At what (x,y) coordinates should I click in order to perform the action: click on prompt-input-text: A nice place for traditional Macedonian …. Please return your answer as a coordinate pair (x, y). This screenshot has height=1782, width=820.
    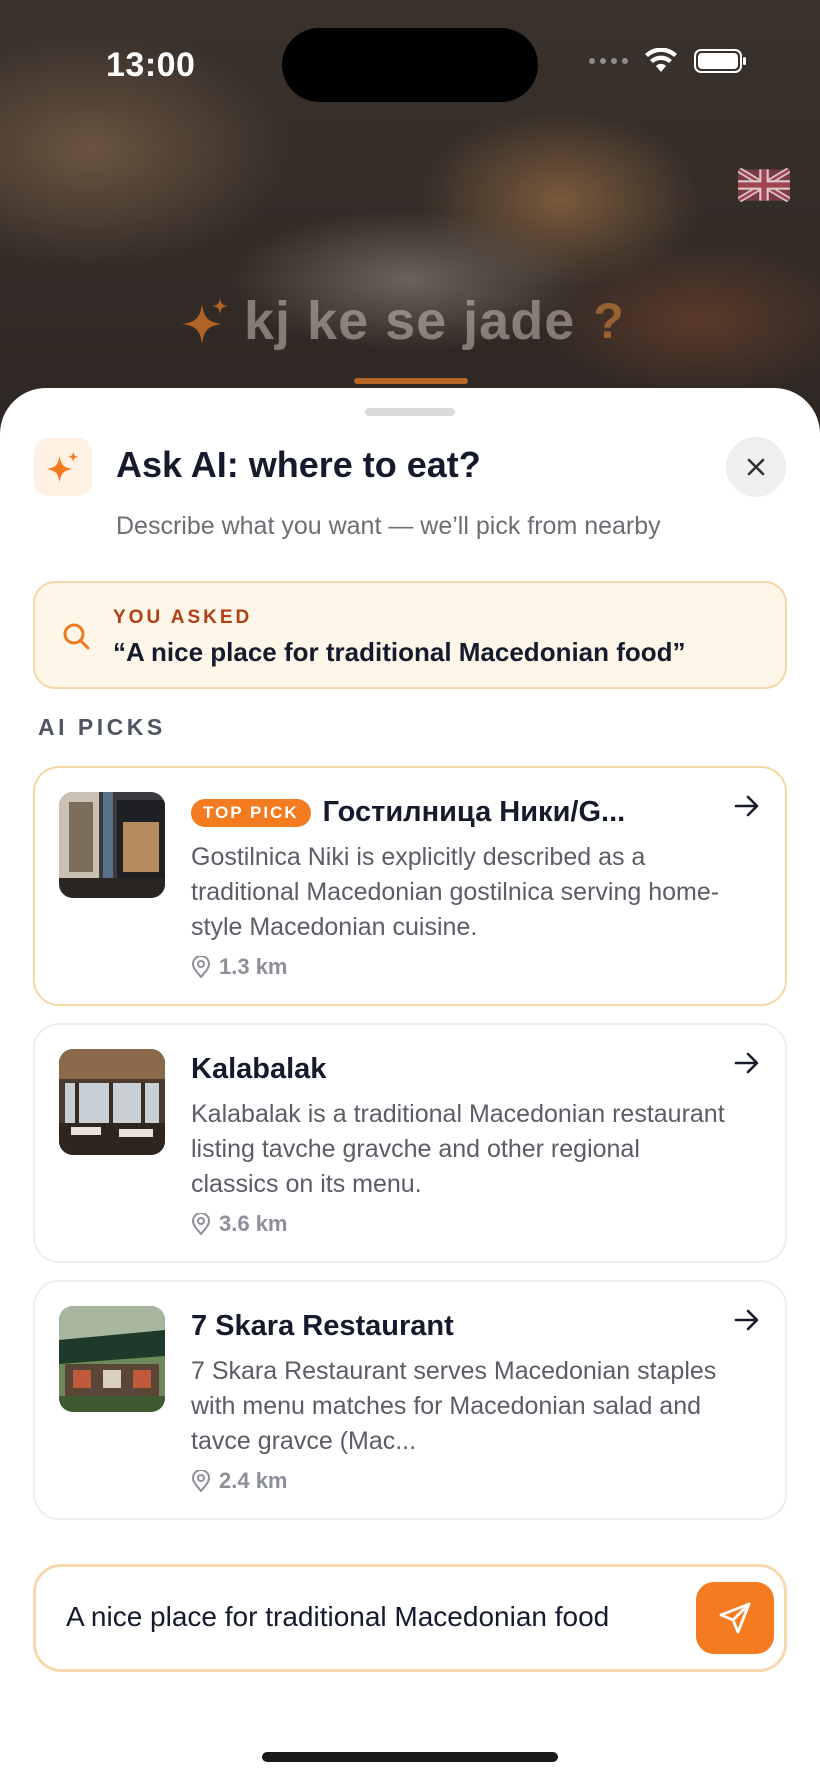
    Looking at the image, I should click on (337, 1617).